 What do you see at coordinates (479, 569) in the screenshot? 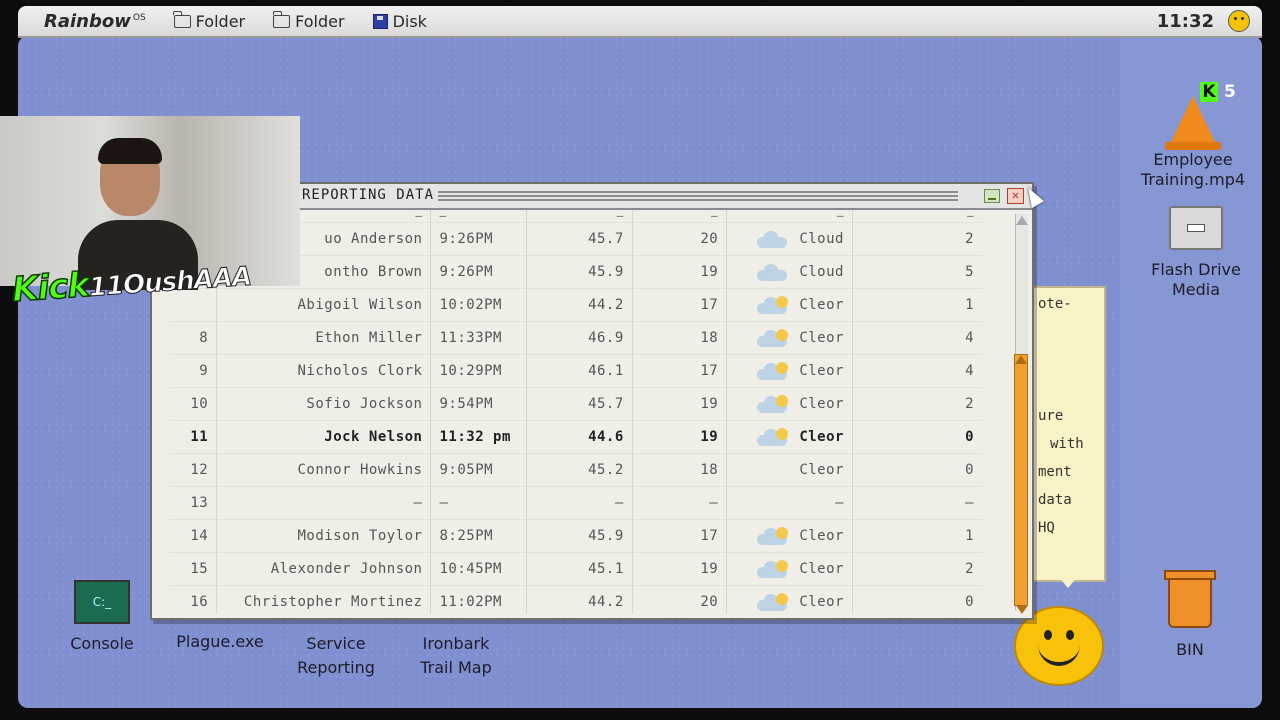
I see `row-time: 10:45PM` at bounding box center [479, 569].